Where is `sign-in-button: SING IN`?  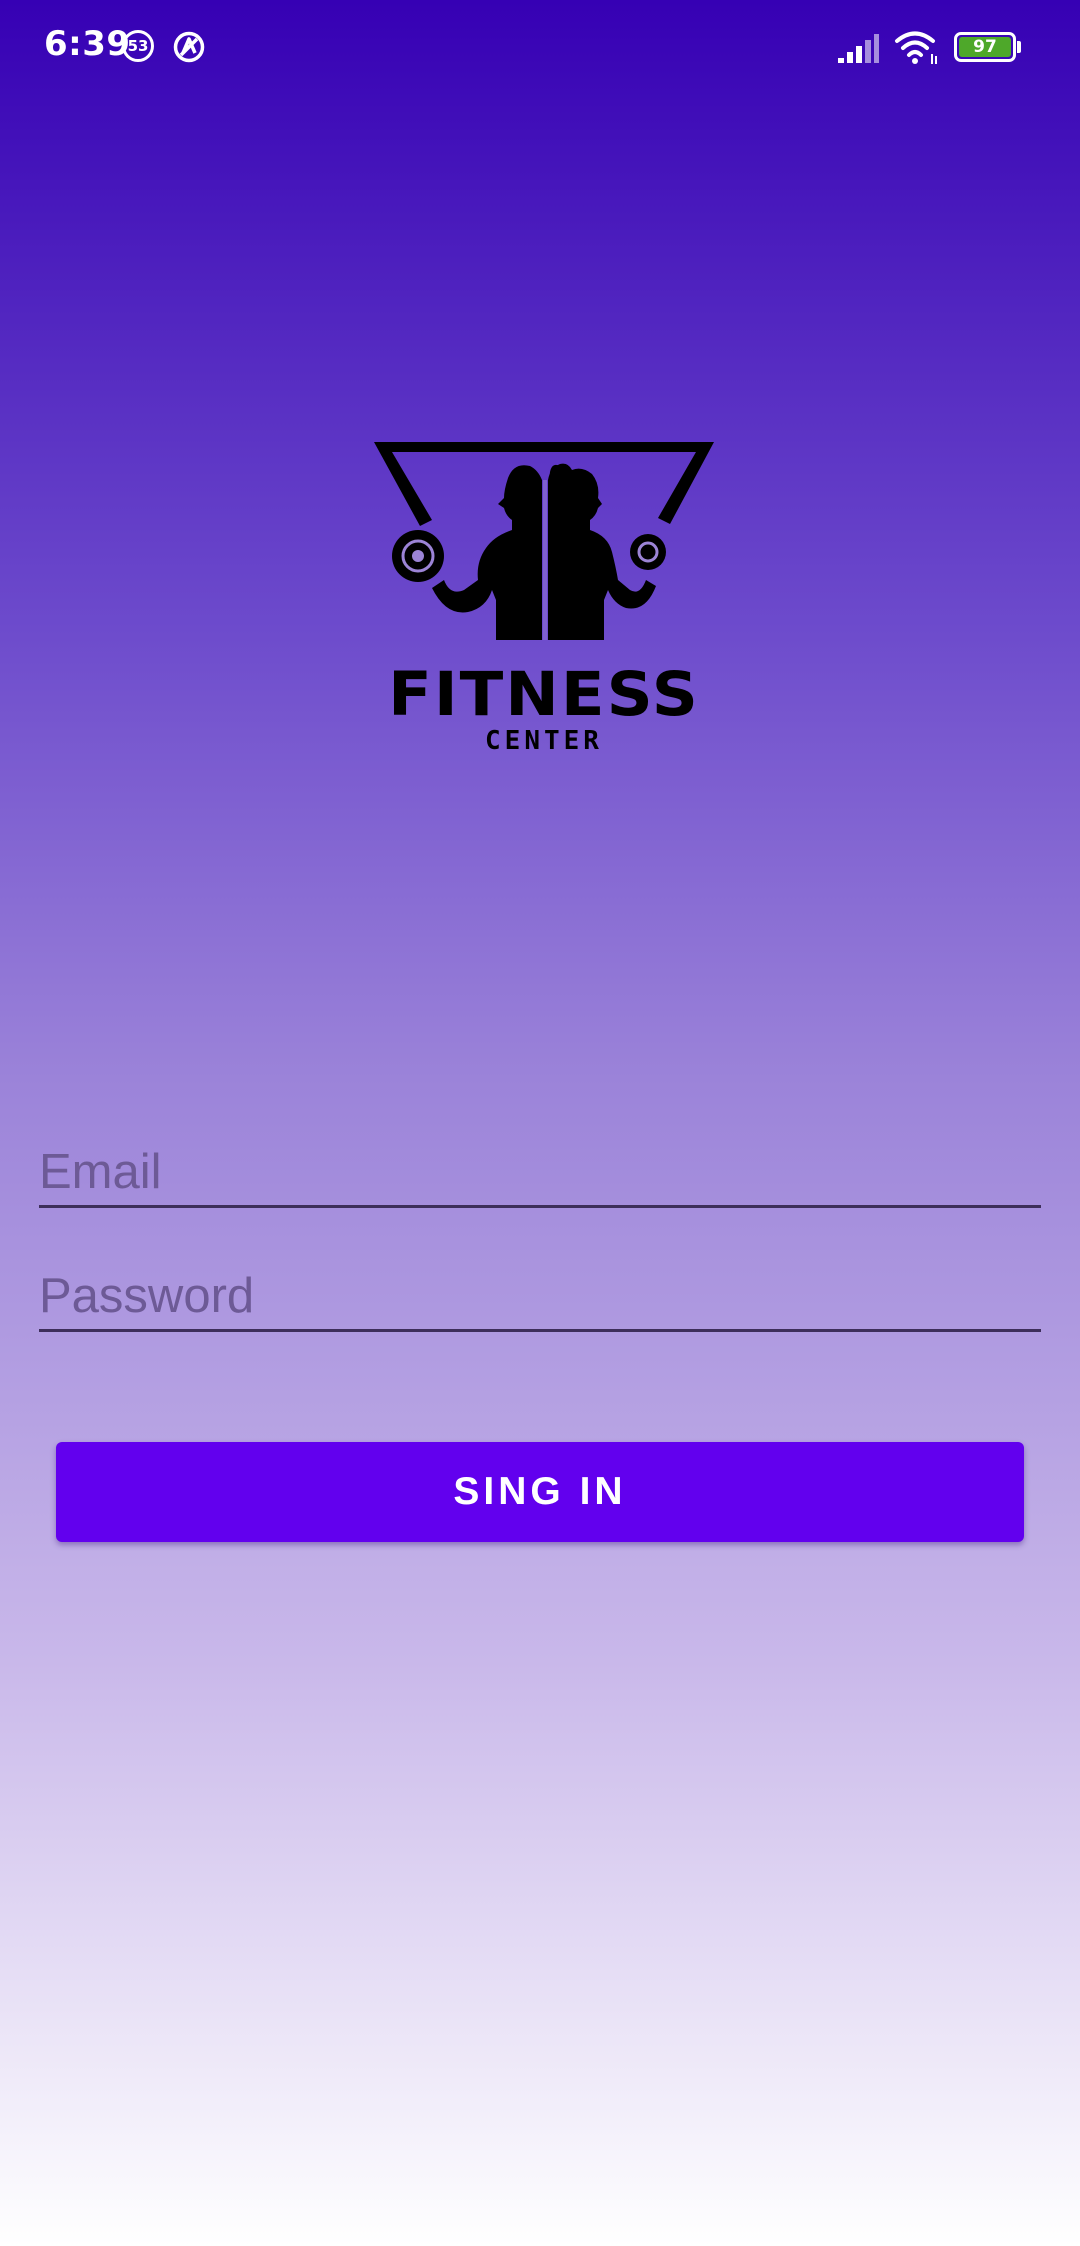 sign-in-button: SING IN is located at coordinates (540, 1492).